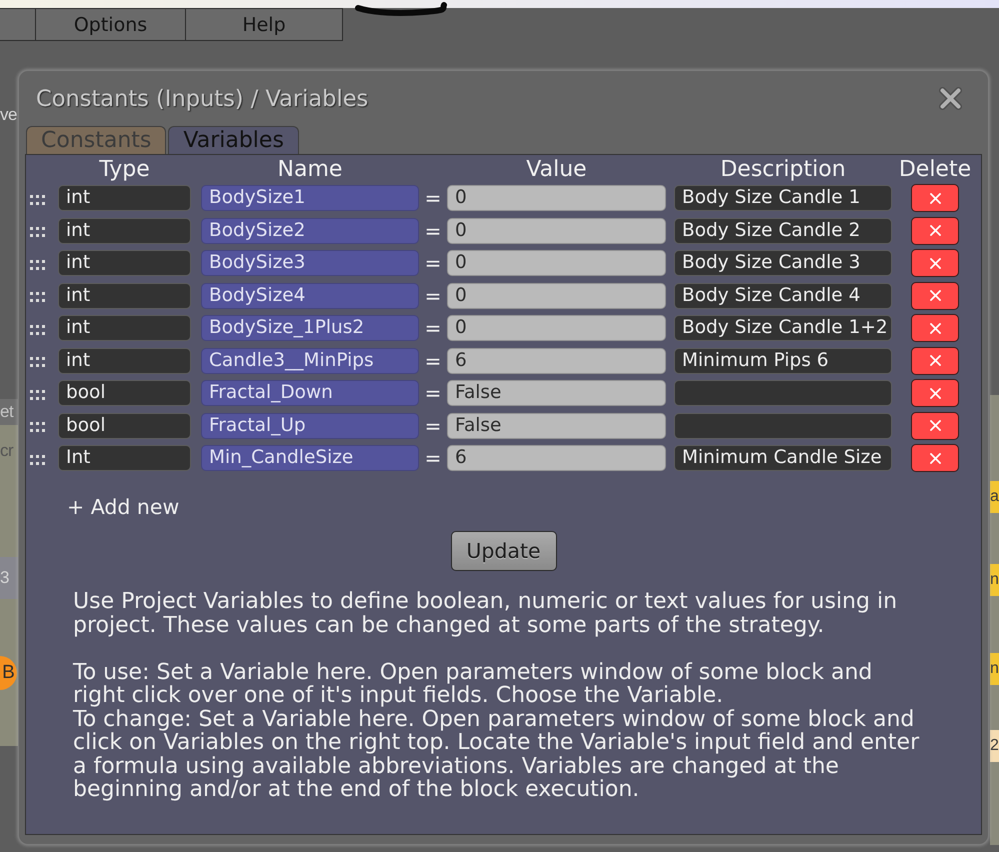 The image size is (999, 852). Describe the element at coordinates (310, 328) in the screenshot. I see `name-field: BodySize_1Plus2` at that location.